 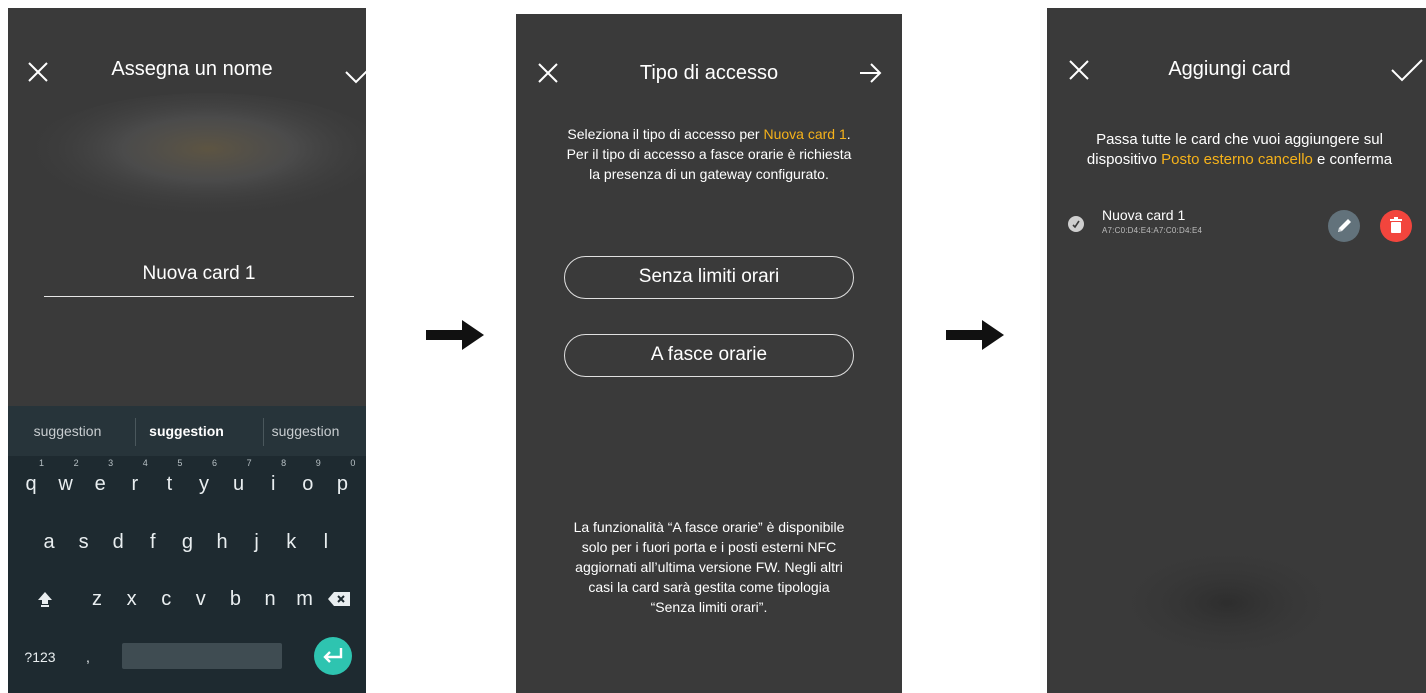 What do you see at coordinates (709, 587) in the screenshot?
I see `note-line: casi la card sarà gestita come tipologia` at bounding box center [709, 587].